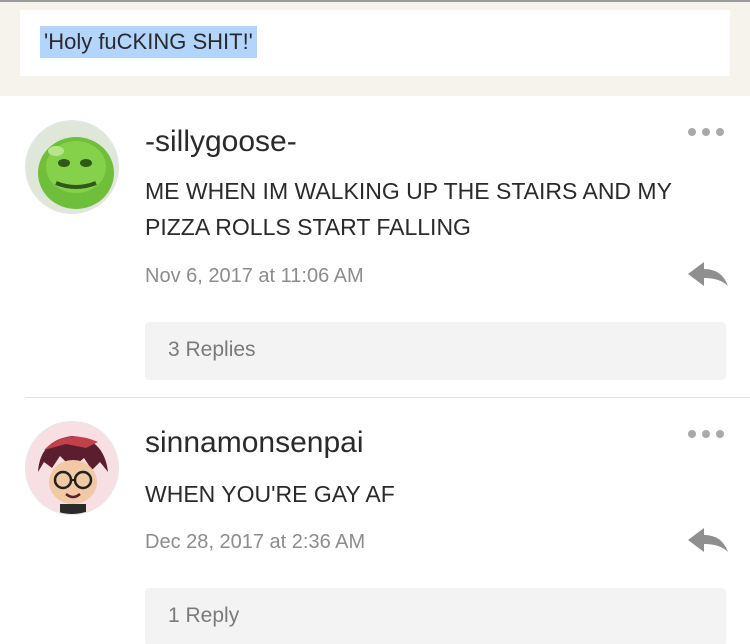 This screenshot has width=750, height=644. Describe the element at coordinates (212, 349) in the screenshot. I see `replies-count: 3 Replies` at that location.